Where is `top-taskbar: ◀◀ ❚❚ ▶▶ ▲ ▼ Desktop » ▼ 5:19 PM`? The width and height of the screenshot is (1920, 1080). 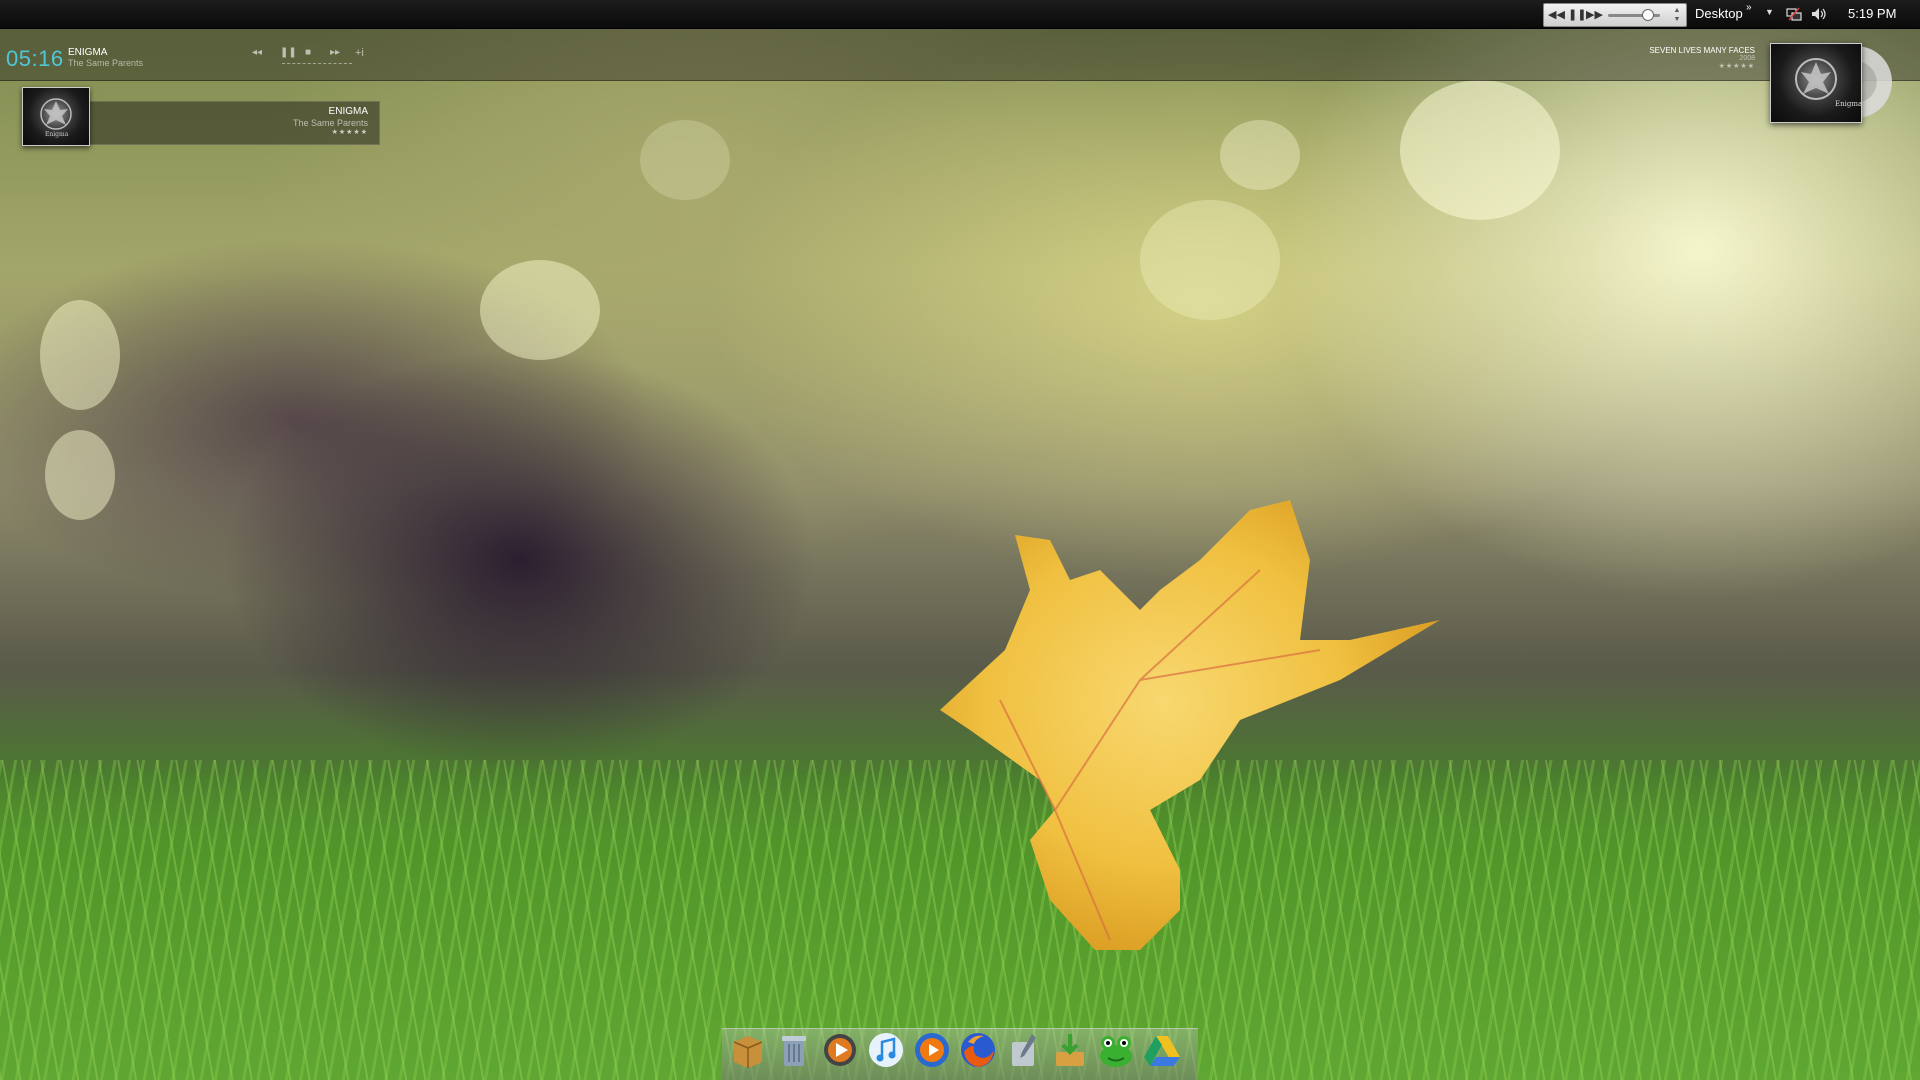
top-taskbar: ◀◀ ❚❚ ▶▶ ▲ ▼ Desktop » ▼ 5:19 PM is located at coordinates (960, 14).